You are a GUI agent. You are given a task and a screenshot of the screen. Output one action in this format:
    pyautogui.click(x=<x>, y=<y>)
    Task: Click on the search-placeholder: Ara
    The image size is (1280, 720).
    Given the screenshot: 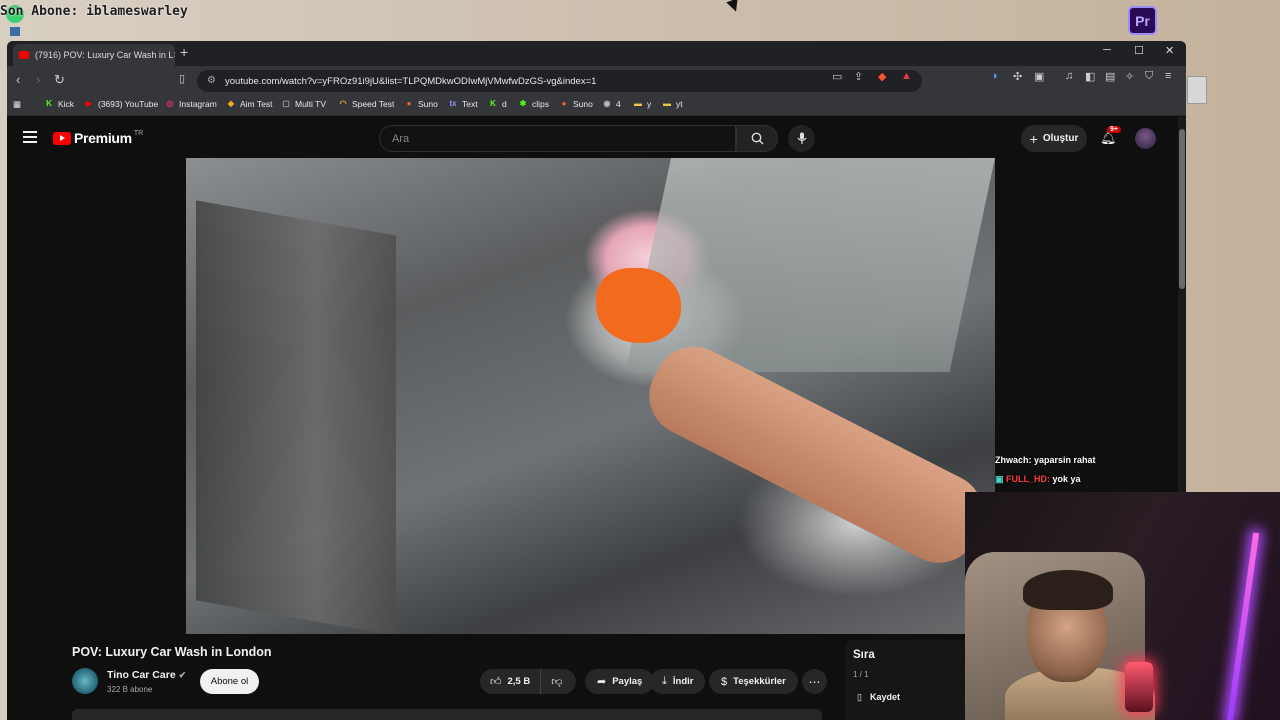 What is the action you would take?
    pyautogui.click(x=401, y=138)
    